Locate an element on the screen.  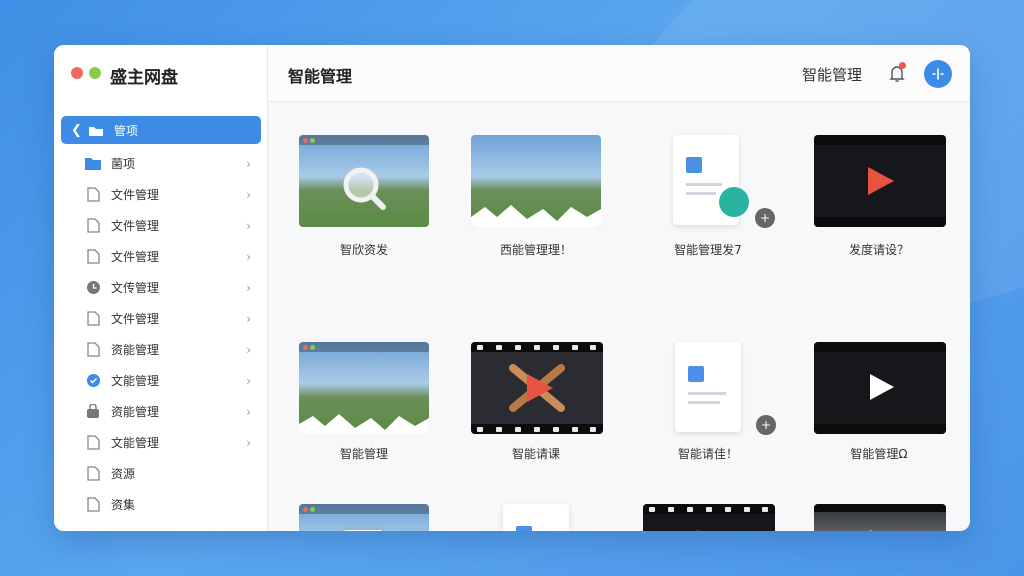
folder-cloud-icon is located at coordinates (96, 130).